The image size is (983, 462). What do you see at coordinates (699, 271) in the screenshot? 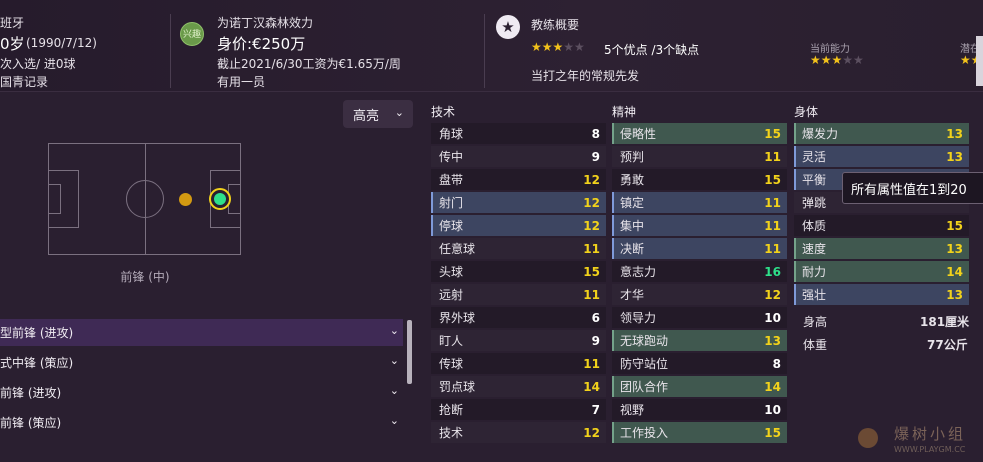
I see `attribute-row: 意志力 16` at bounding box center [699, 271].